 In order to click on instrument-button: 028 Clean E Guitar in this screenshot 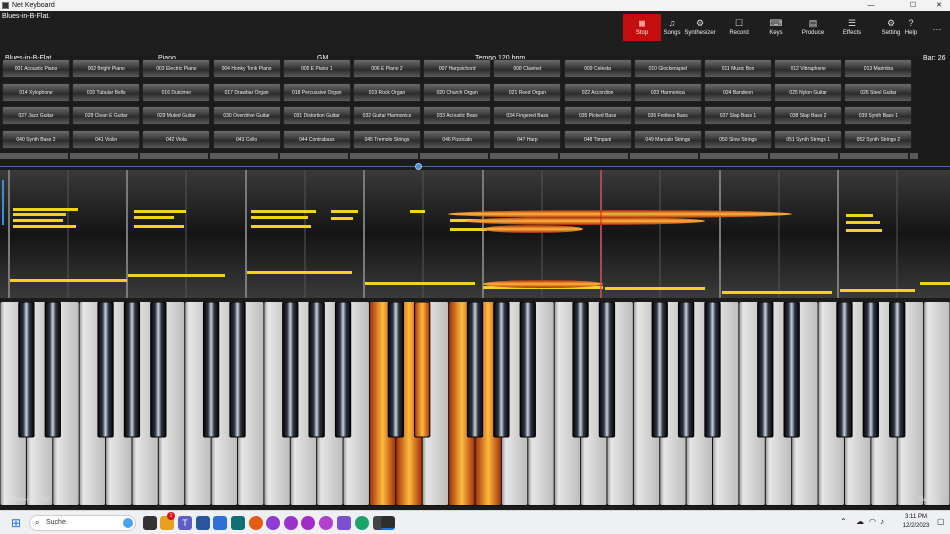, I will do `click(106, 115)`.